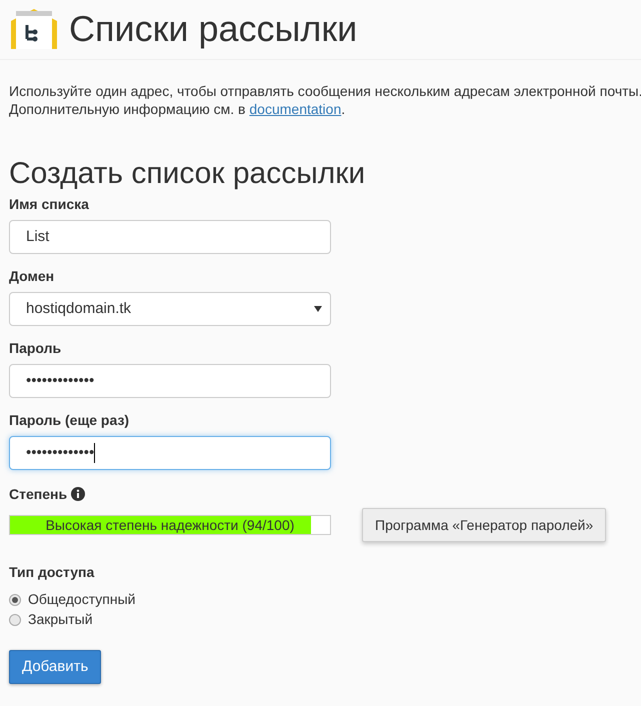 The height and width of the screenshot is (706, 641). I want to click on input-field: List, so click(170, 237).